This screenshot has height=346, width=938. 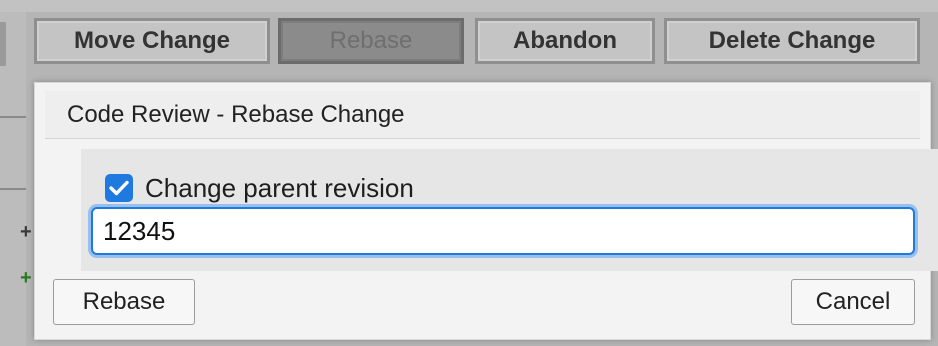 I want to click on gutter-rule, so click(x=3, y=44).